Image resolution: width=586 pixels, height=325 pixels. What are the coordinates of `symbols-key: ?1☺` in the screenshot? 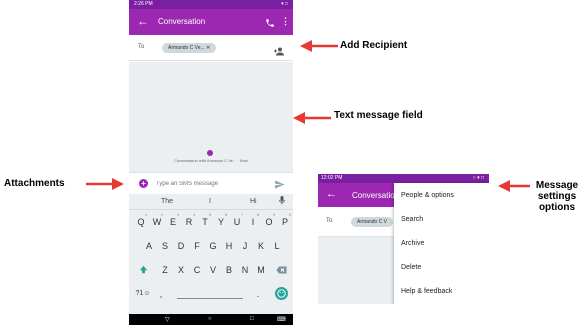 It's located at (143, 294).